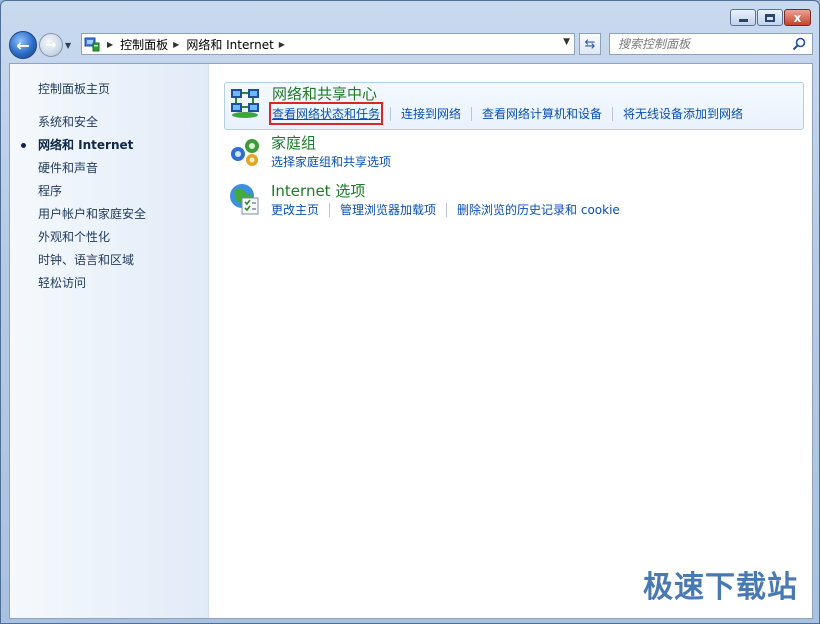  I want to click on back-arrow-icon: ←, so click(23, 45).